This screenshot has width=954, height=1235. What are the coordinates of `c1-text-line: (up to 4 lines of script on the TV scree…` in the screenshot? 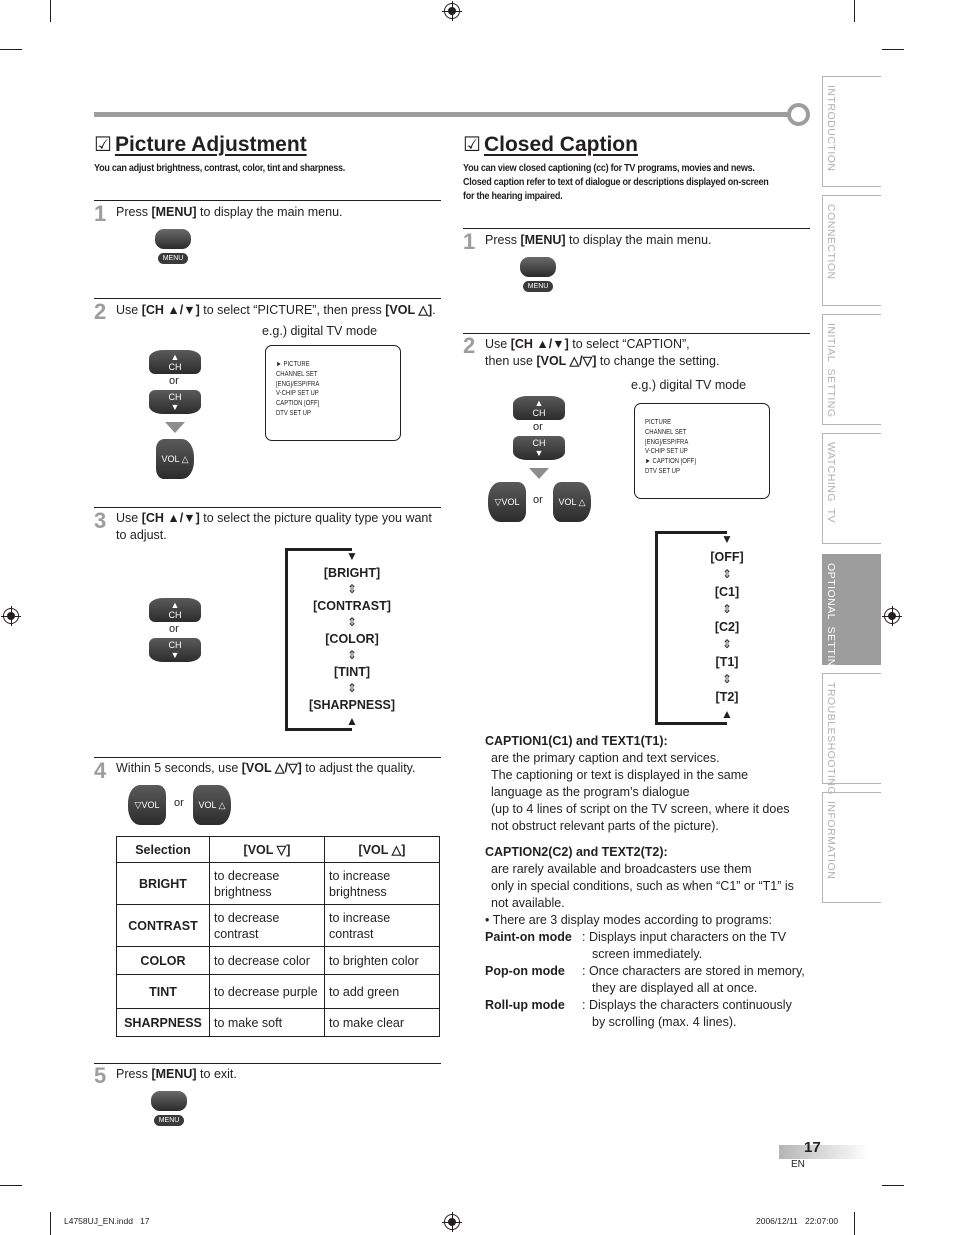 It's located at (640, 809).